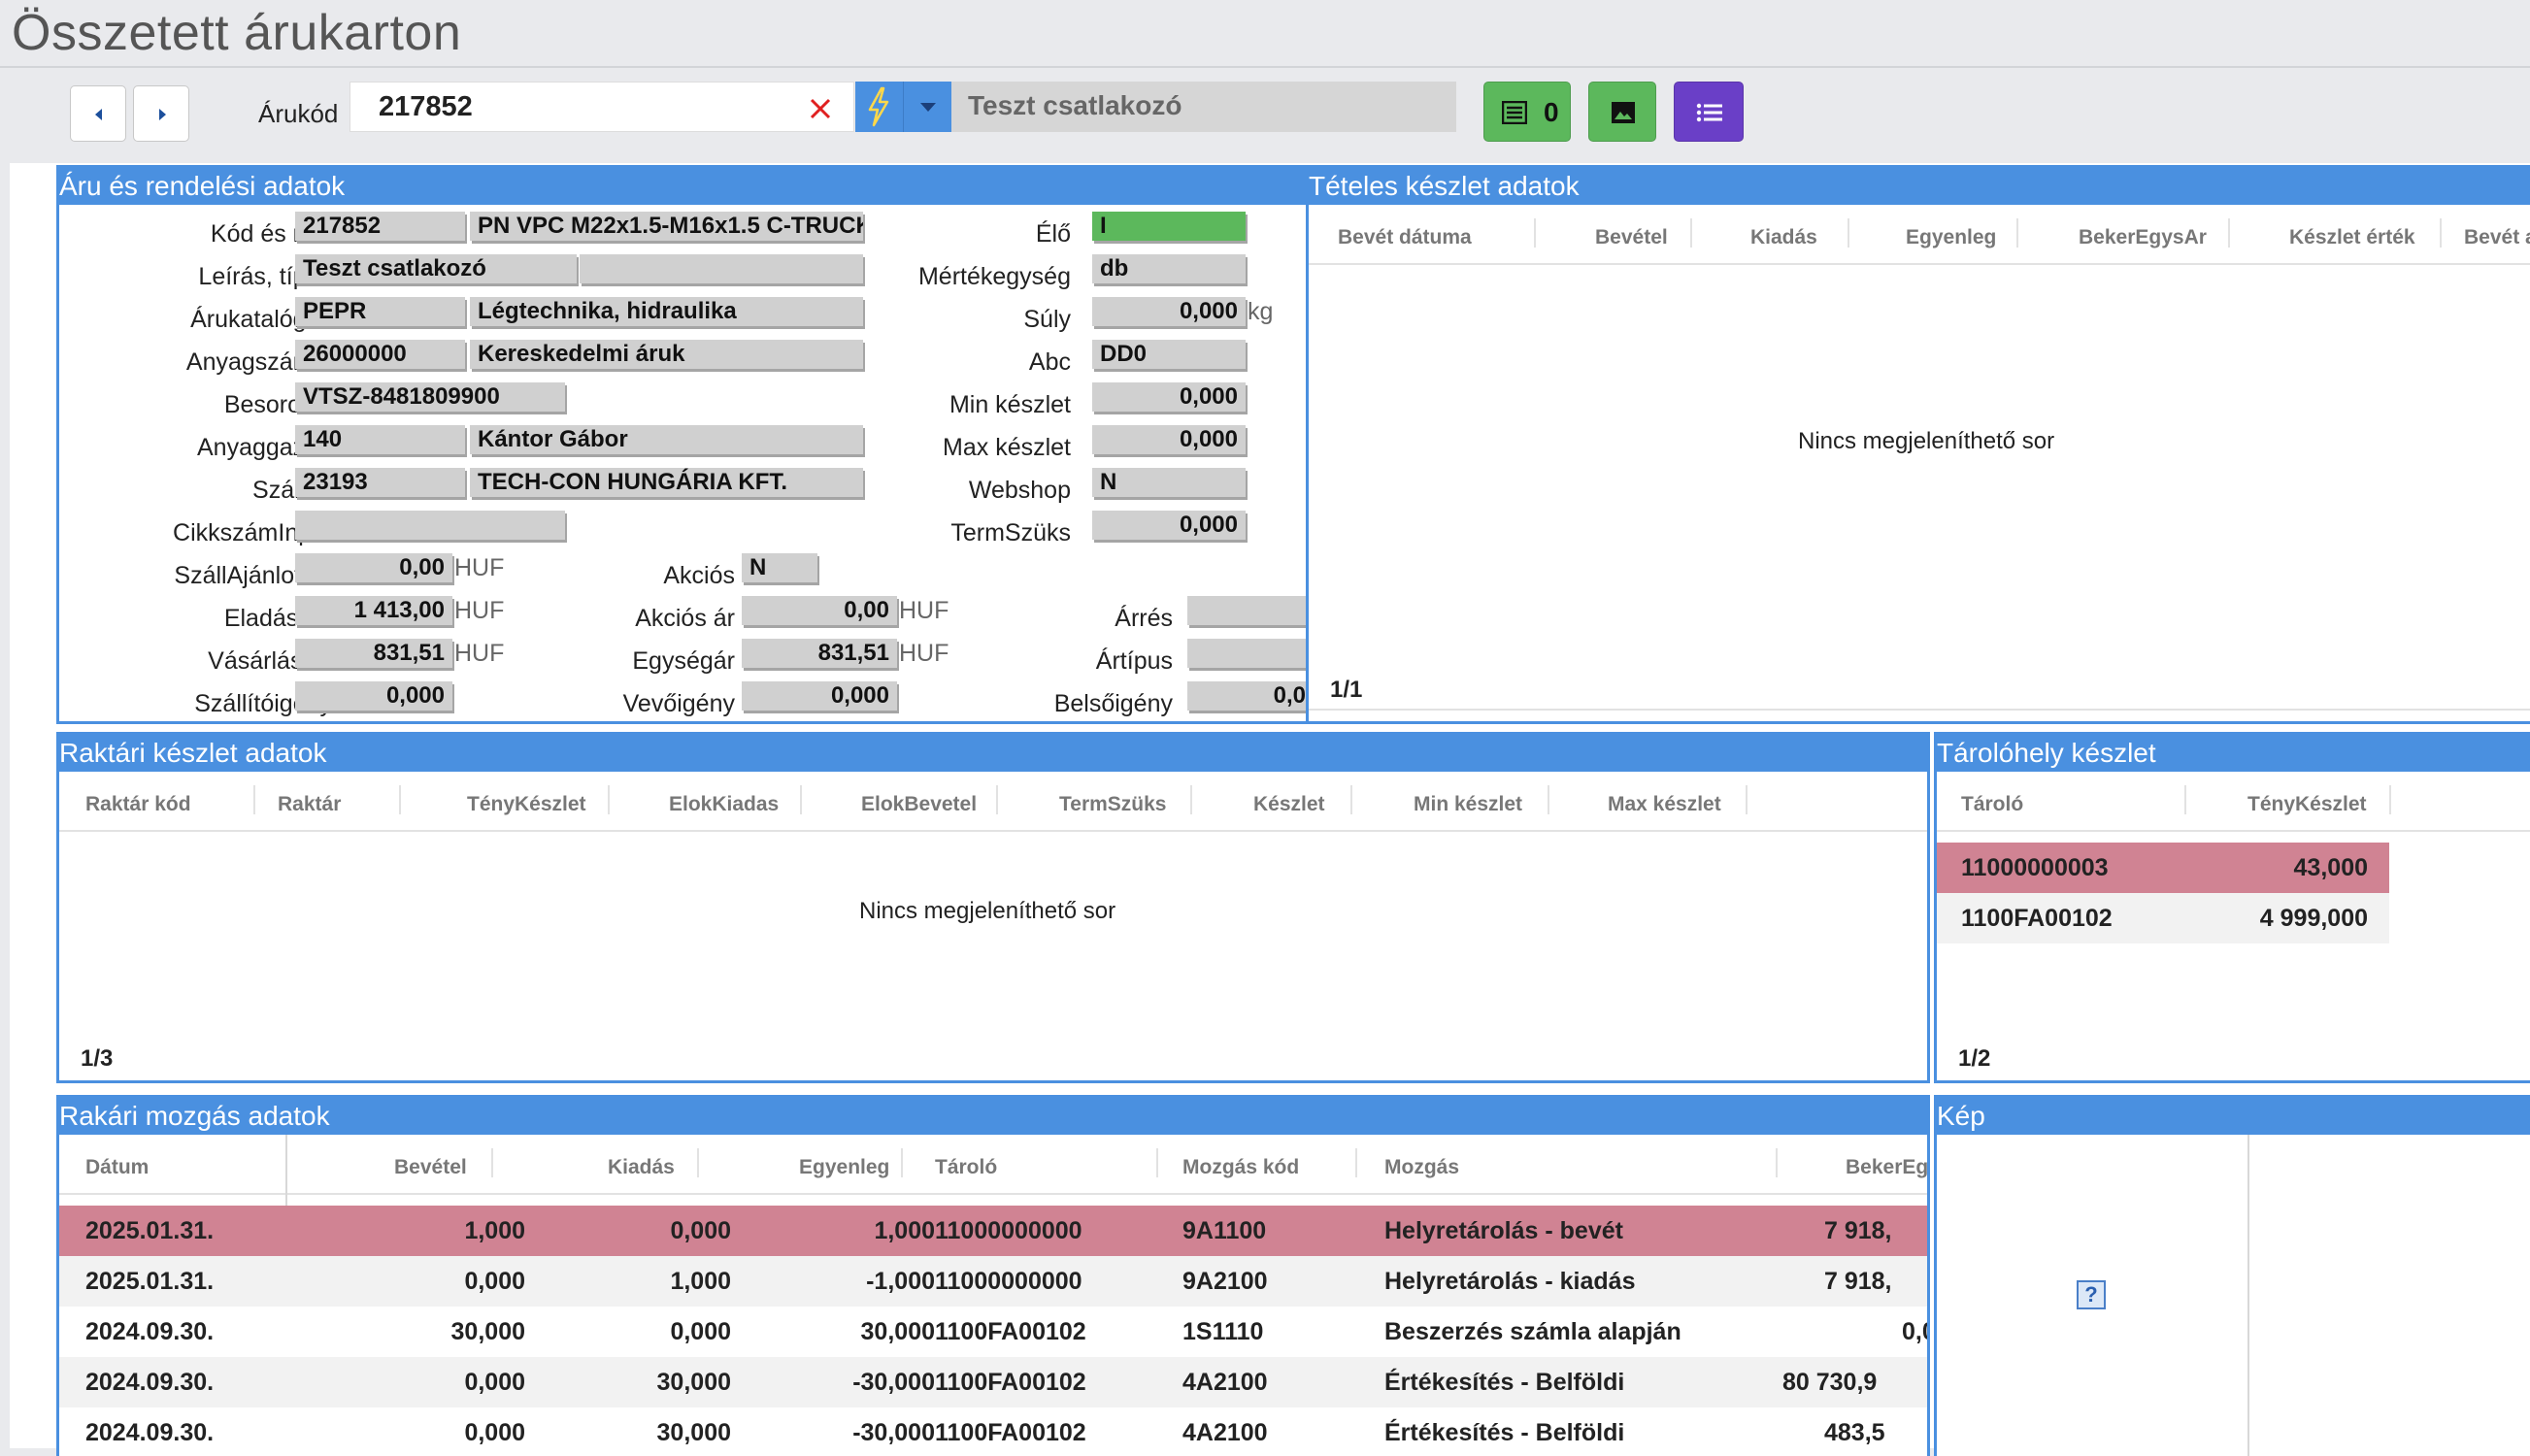 The height and width of the screenshot is (1456, 2530). What do you see at coordinates (701, 1331) in the screenshot?
I see `issue-cell: 0,000` at bounding box center [701, 1331].